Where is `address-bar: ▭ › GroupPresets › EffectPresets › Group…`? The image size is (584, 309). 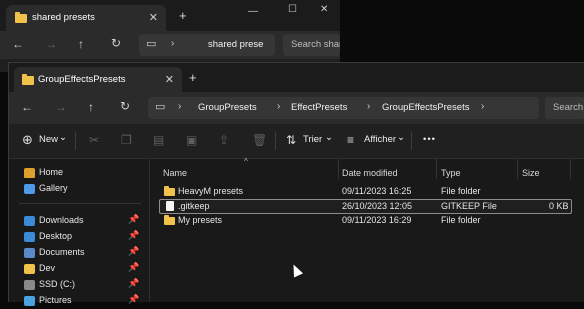 address-bar: ▭ › GroupPresets › EffectPresets › Group… is located at coordinates (343, 108).